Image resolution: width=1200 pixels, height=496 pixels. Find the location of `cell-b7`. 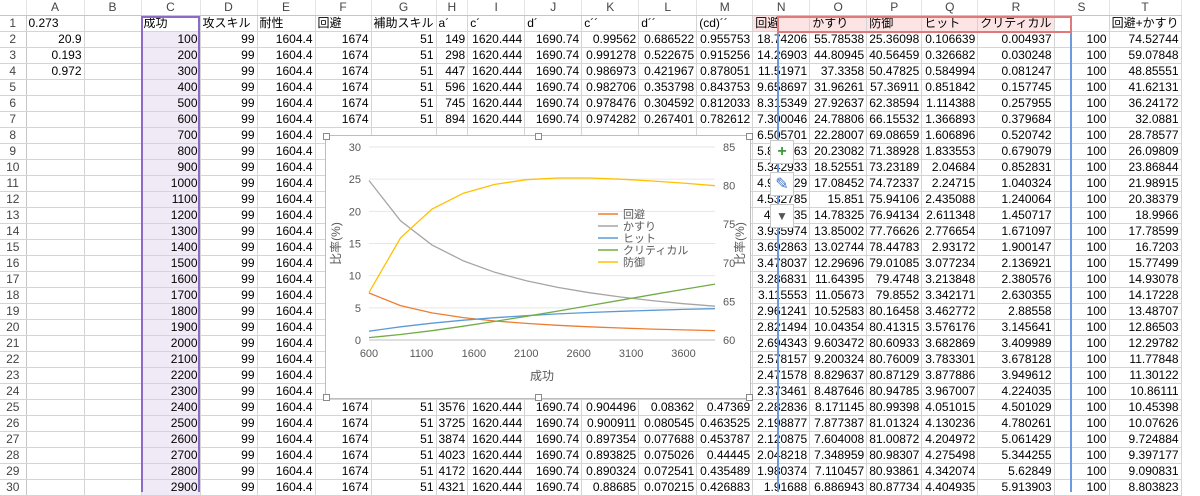

cell-b7 is located at coordinates (113, 119).